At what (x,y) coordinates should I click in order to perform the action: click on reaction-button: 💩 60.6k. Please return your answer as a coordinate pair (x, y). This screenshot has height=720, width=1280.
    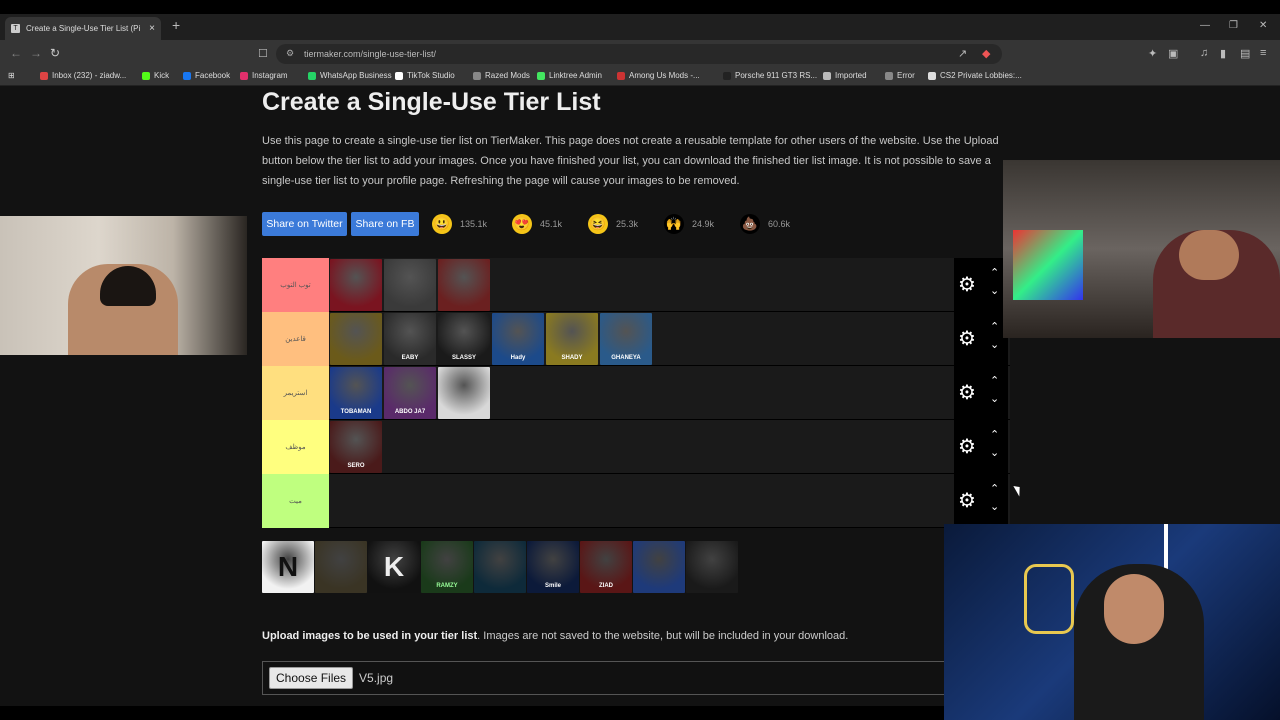
    Looking at the image, I should click on (765, 224).